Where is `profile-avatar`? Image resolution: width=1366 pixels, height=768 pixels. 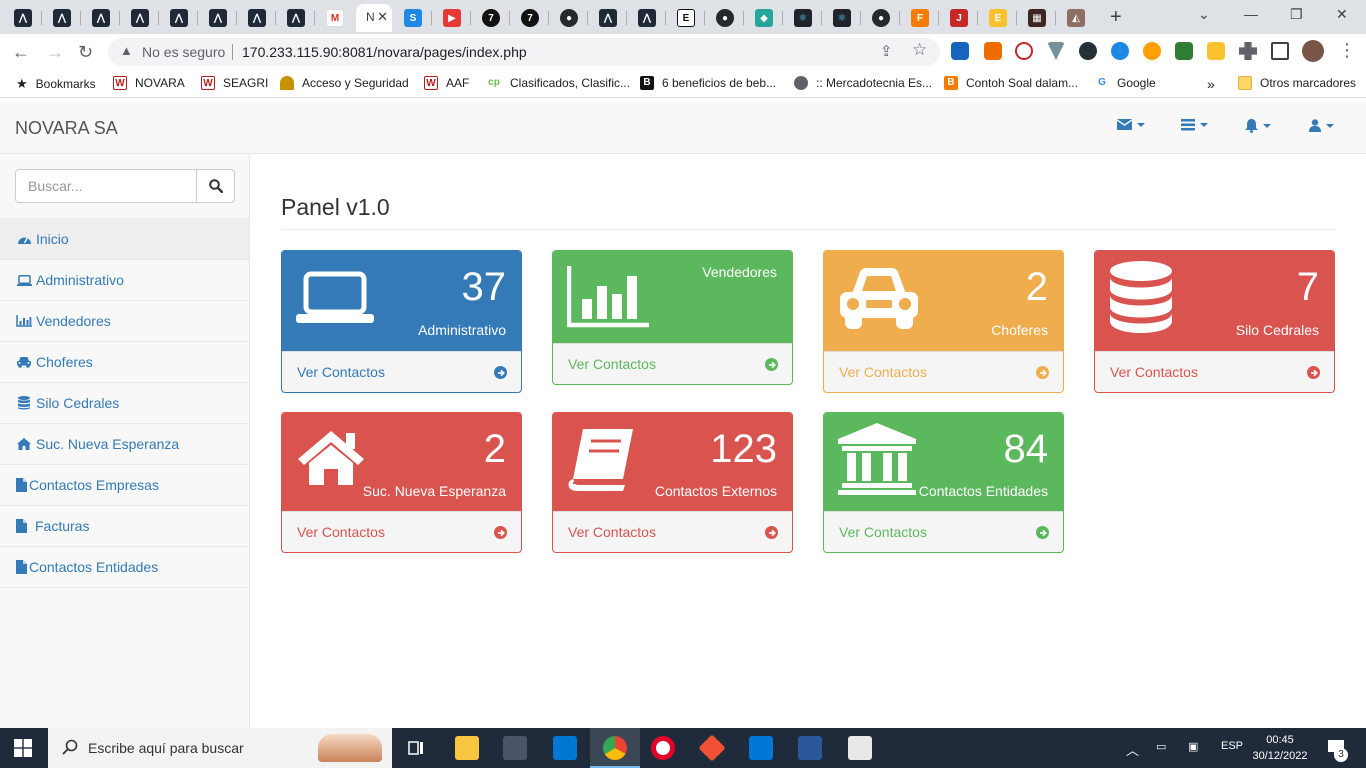
profile-avatar is located at coordinates (1313, 51).